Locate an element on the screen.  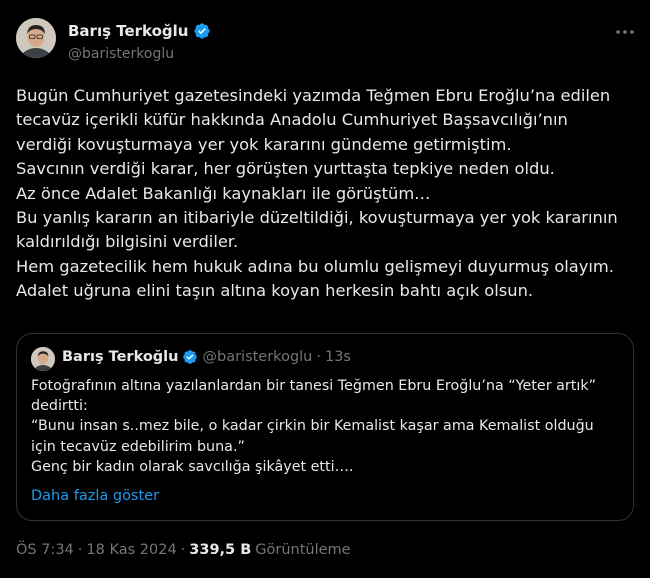
author-avatar is located at coordinates (36, 38).